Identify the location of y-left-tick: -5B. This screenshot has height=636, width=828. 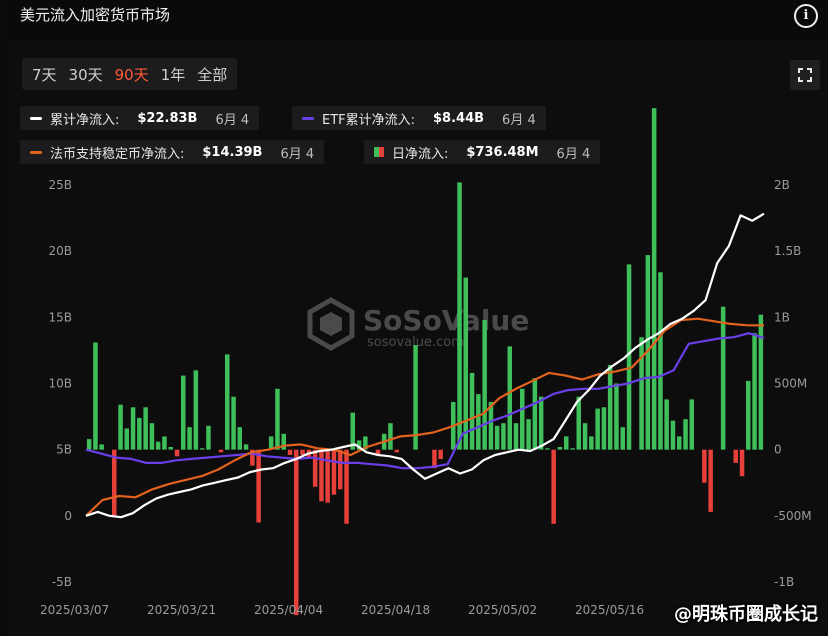
(62, 582).